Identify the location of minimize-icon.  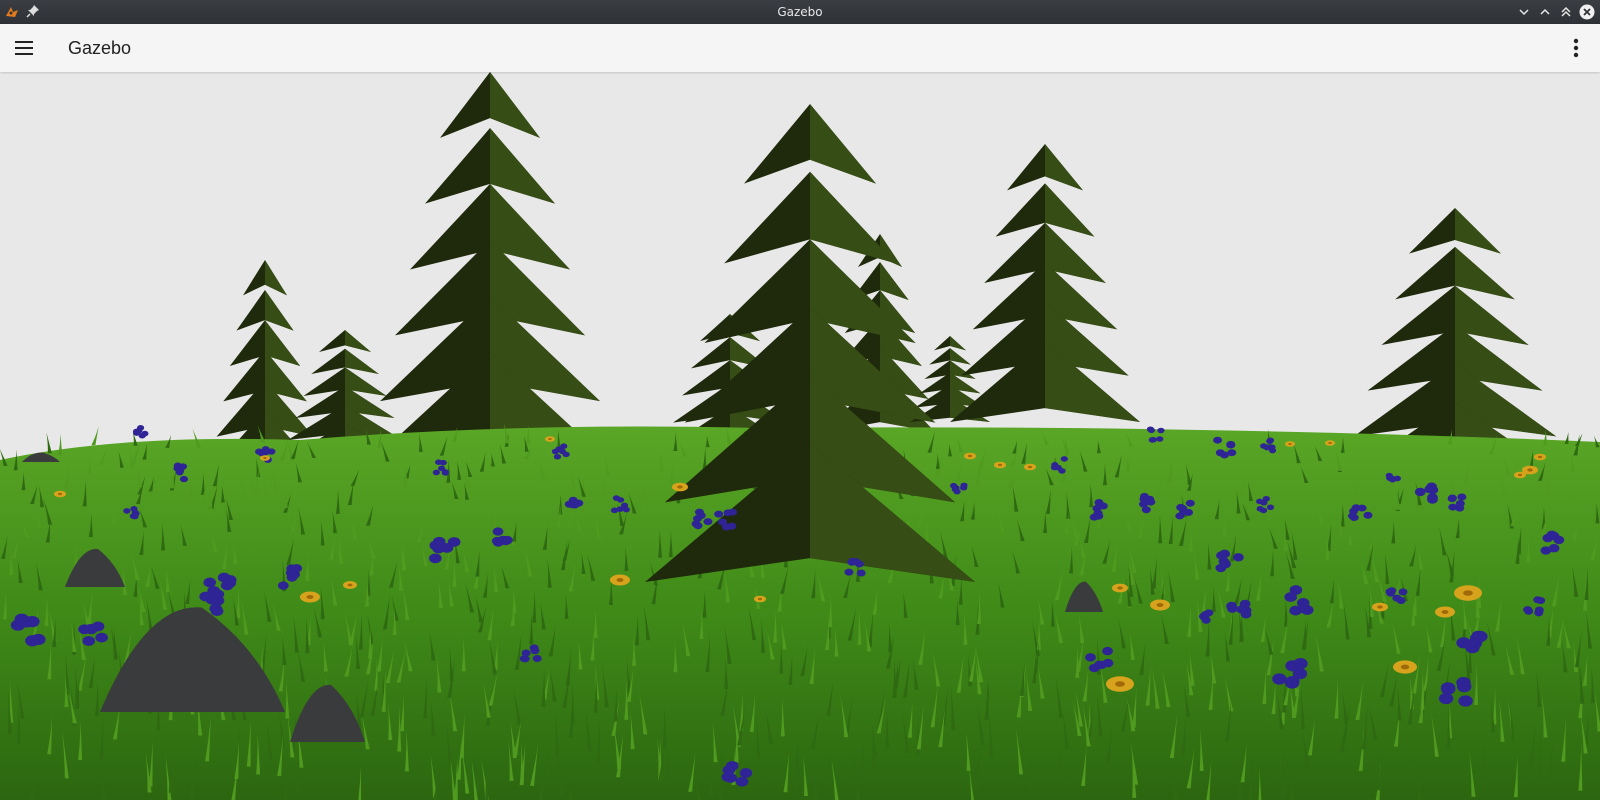
(1524, 12).